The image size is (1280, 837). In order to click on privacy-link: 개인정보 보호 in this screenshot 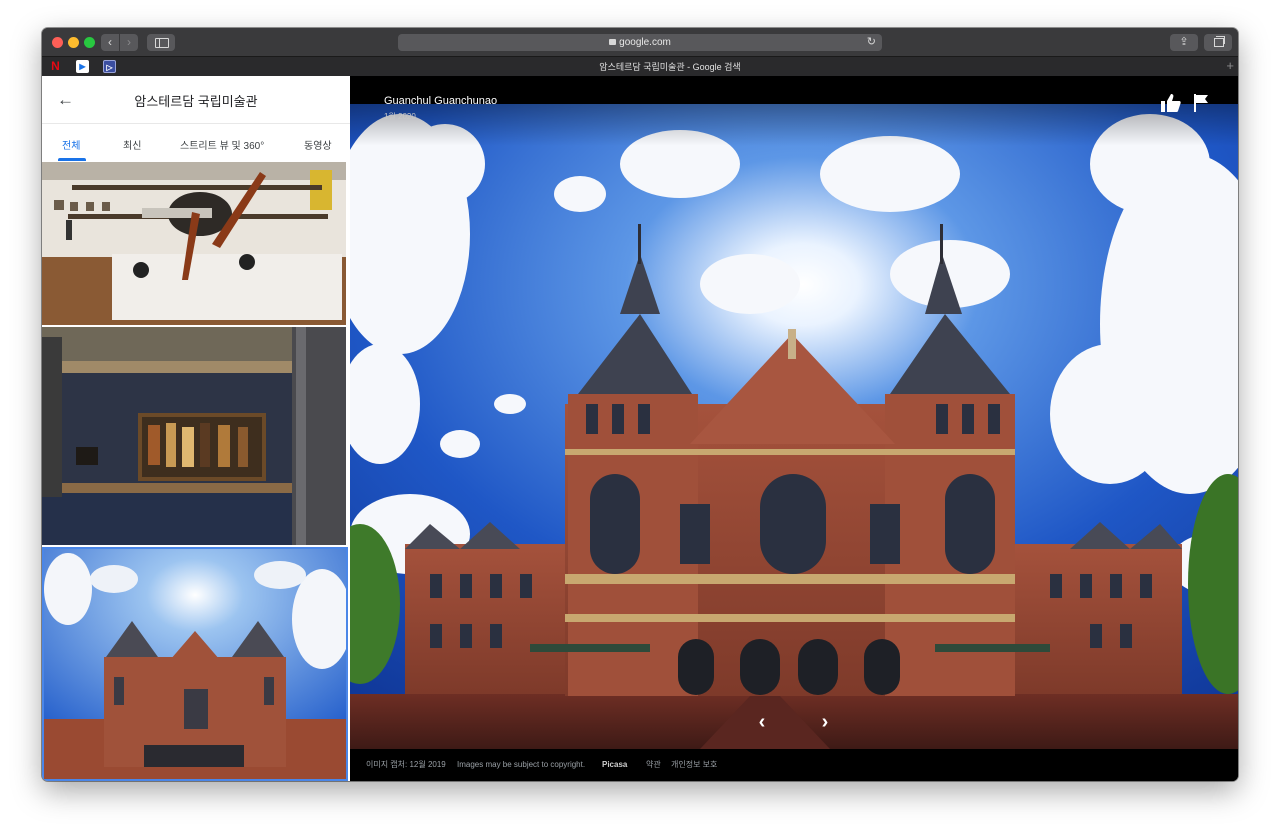, I will do `click(694, 765)`.